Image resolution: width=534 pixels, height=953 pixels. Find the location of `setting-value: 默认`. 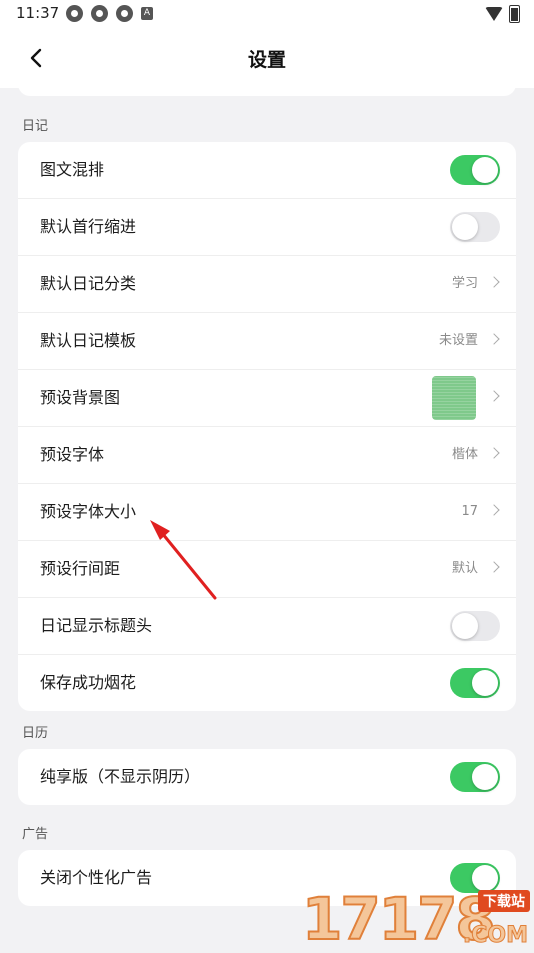

setting-value: 默认 is located at coordinates (464, 568).